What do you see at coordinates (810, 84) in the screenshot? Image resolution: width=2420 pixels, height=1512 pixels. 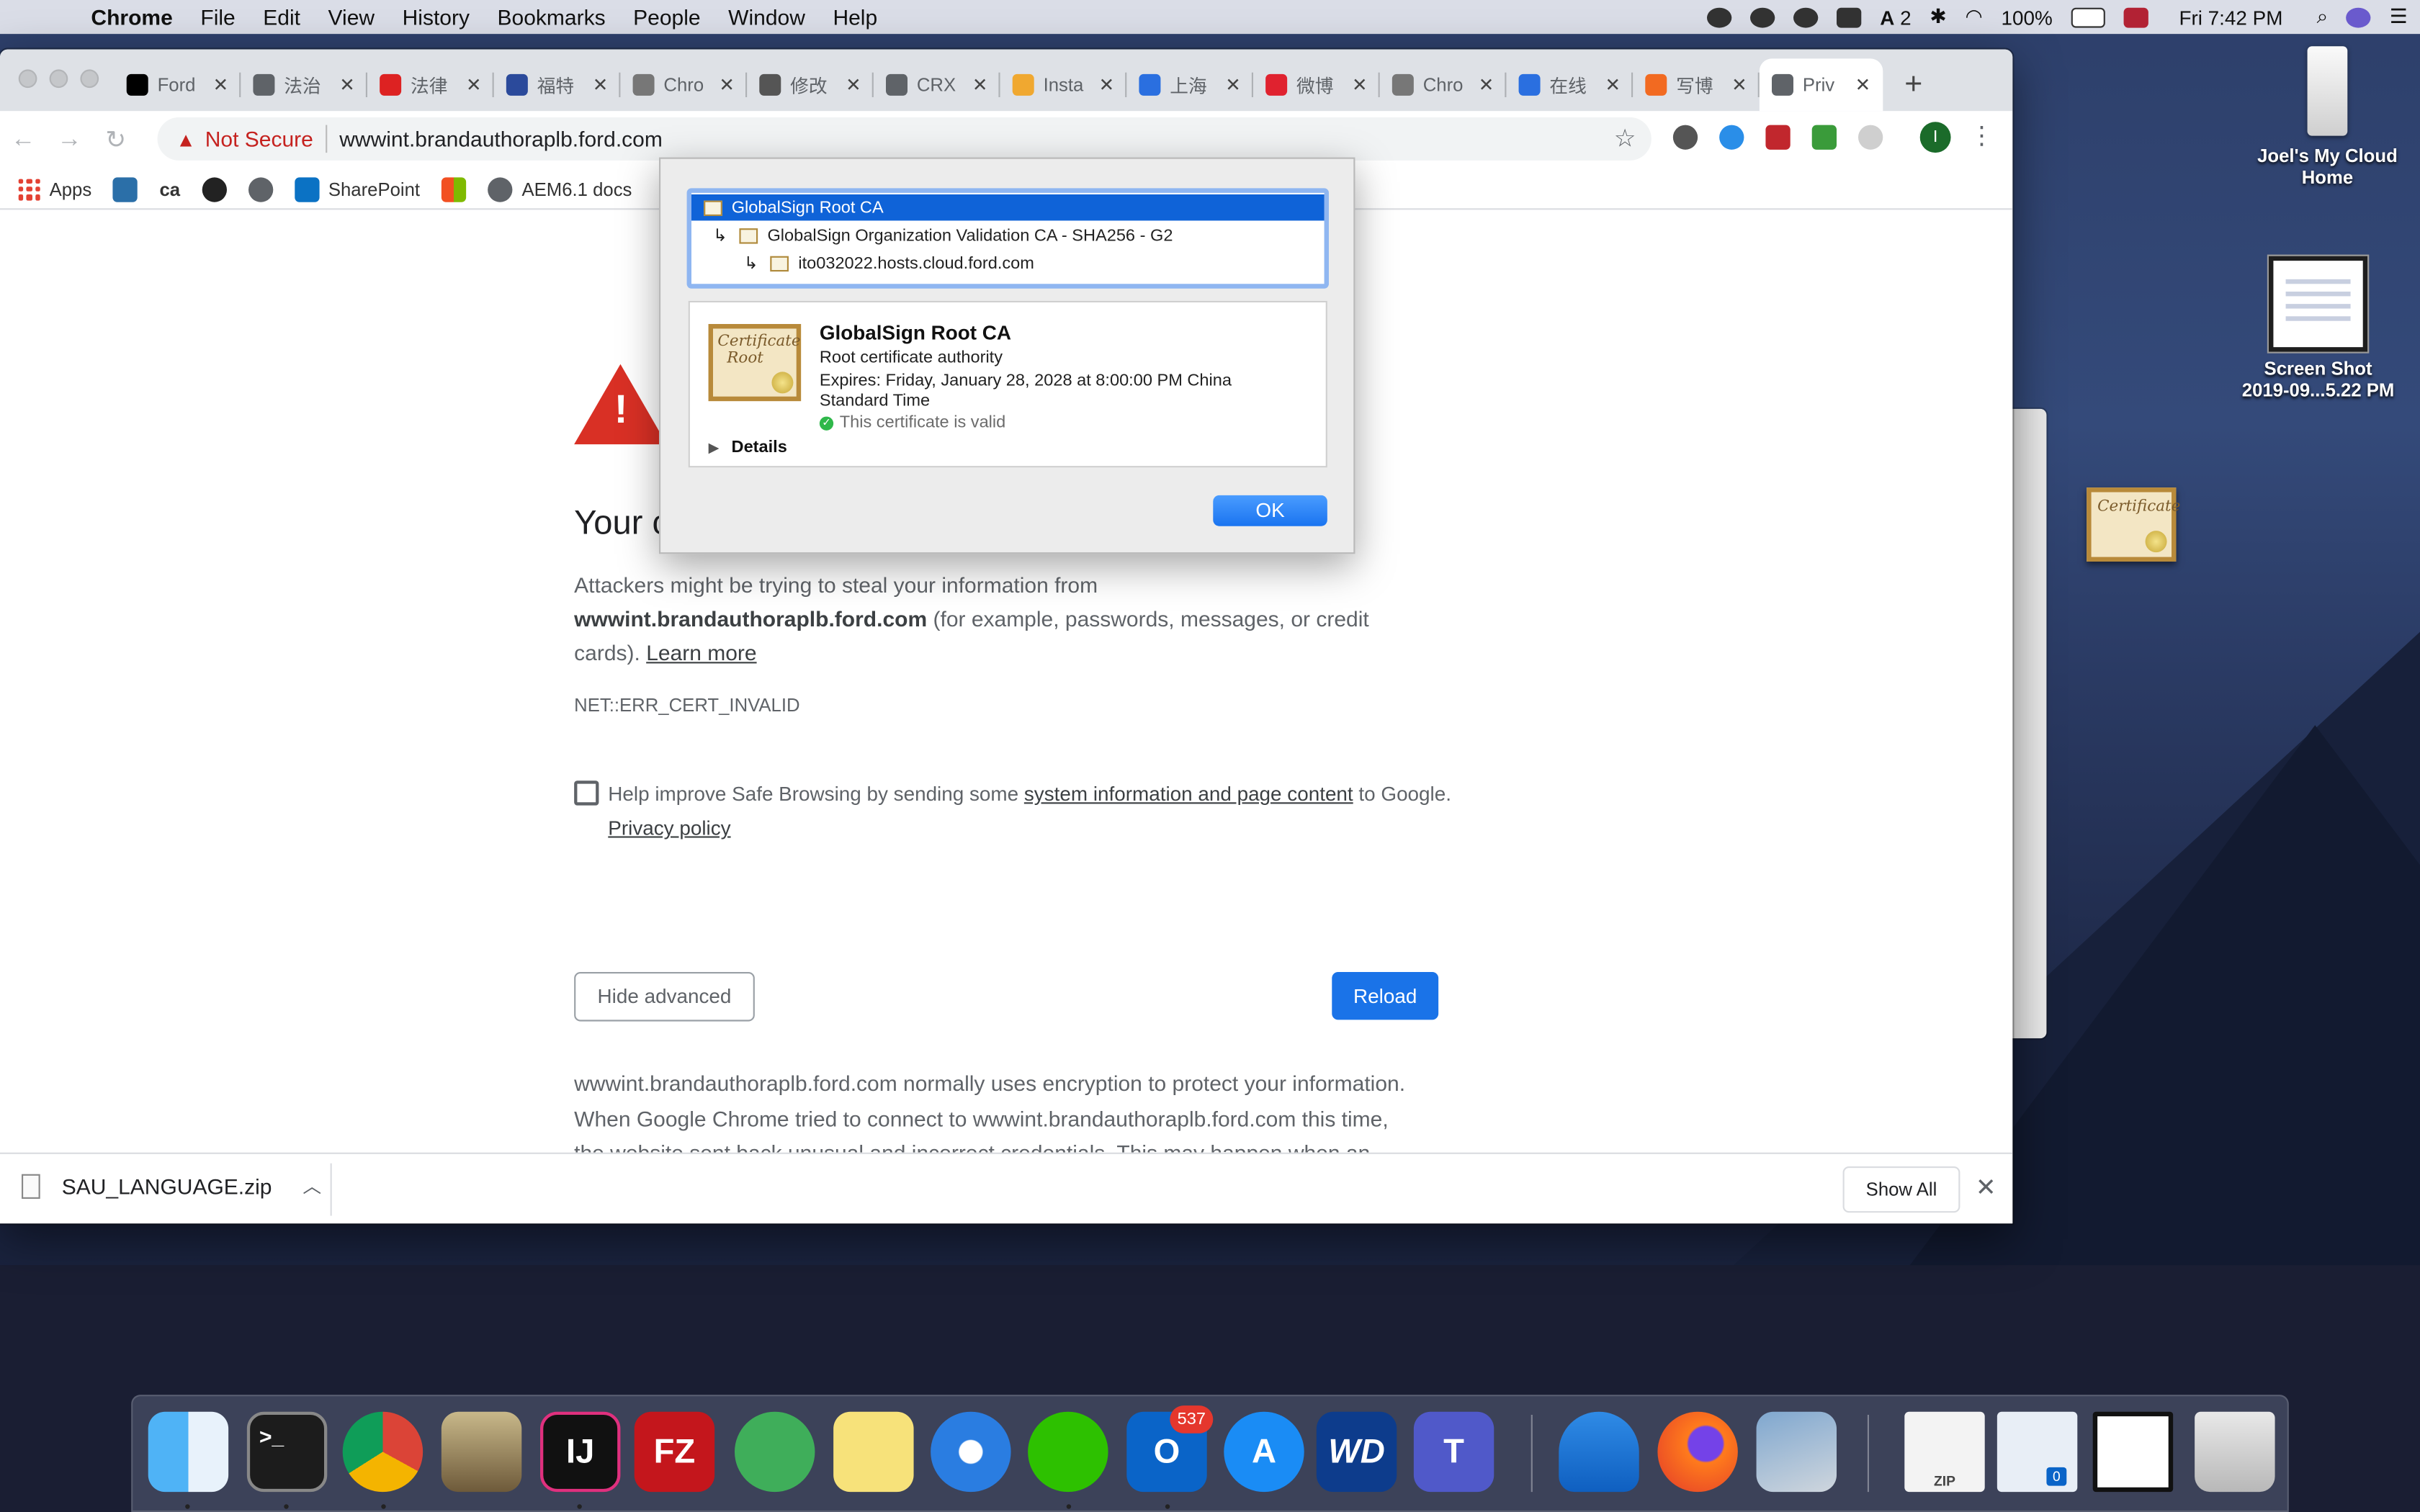 I see `browser-tab: 修改 ✕` at bounding box center [810, 84].